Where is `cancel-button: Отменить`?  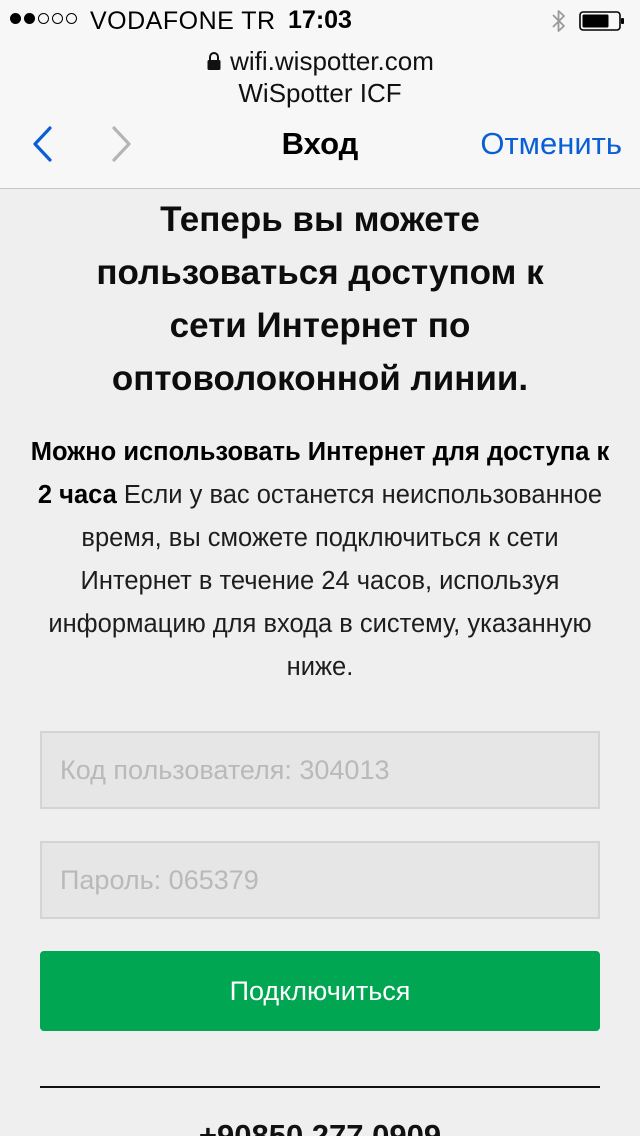
cancel-button: Отменить is located at coordinates (551, 144).